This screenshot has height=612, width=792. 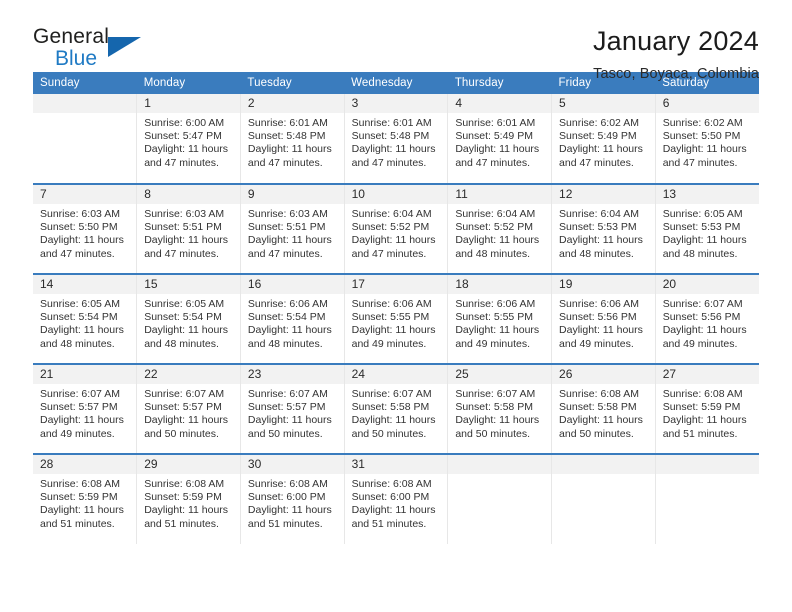 What do you see at coordinates (188, 464) in the screenshot?
I see `day-number: 29` at bounding box center [188, 464].